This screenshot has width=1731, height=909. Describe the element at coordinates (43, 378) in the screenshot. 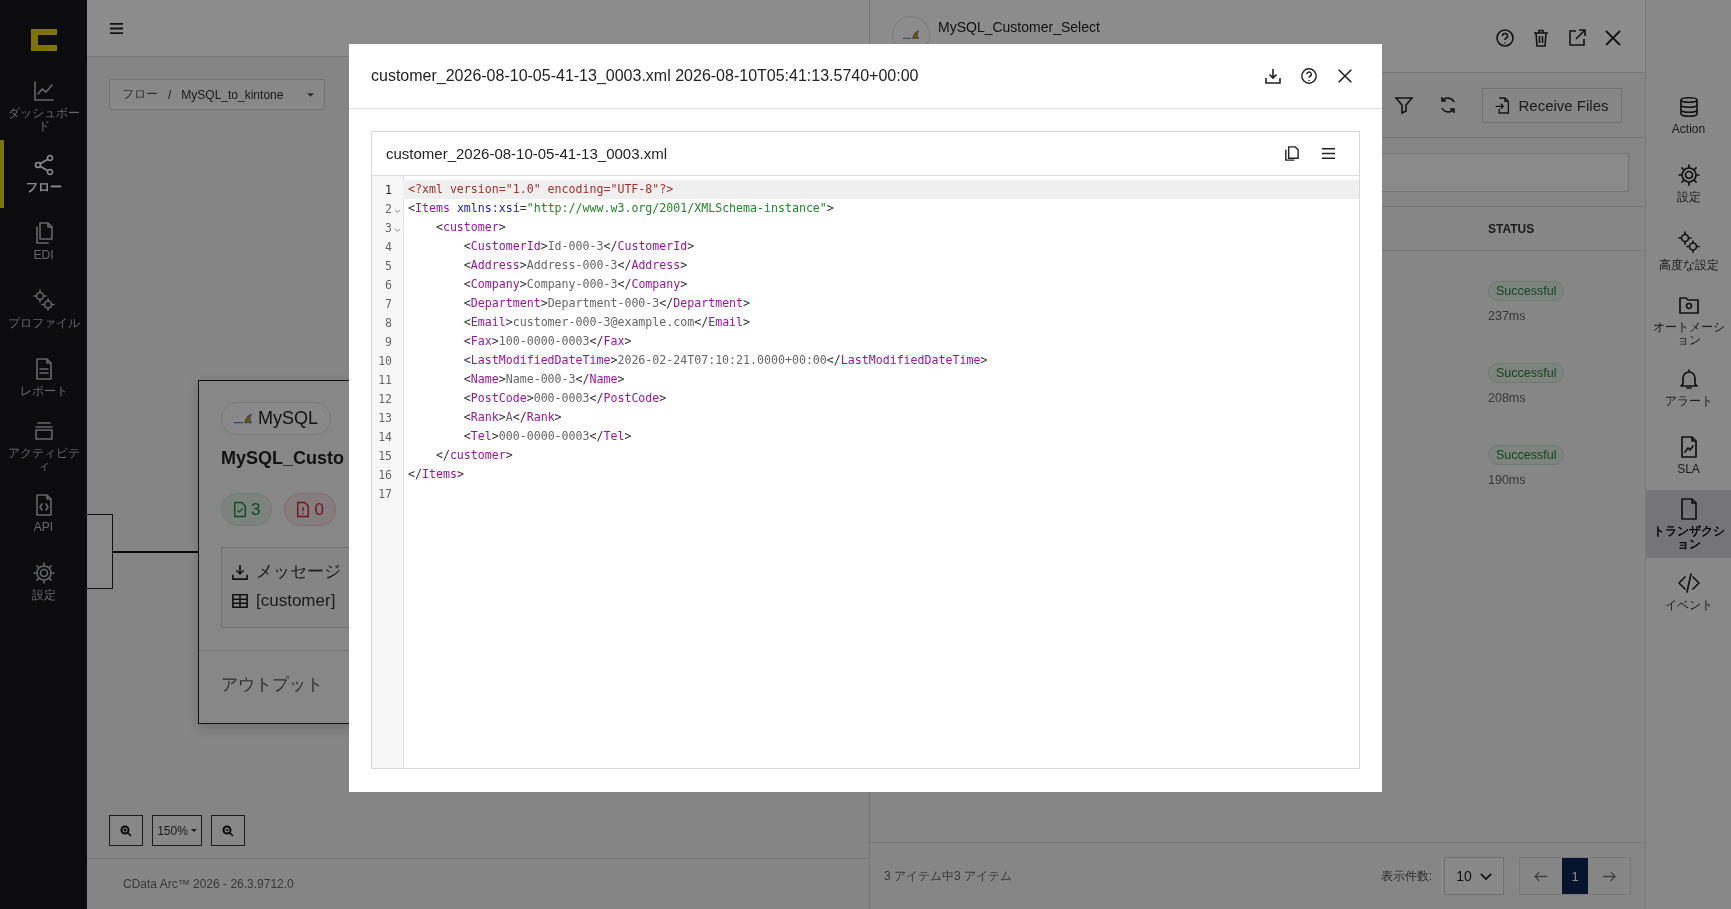

I see `sidebar-item: レポート` at that location.